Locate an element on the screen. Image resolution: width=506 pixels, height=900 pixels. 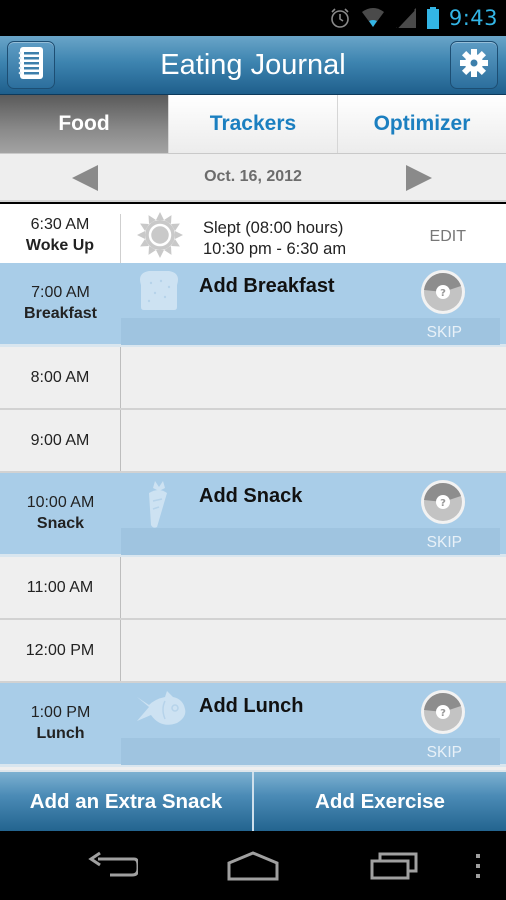
meal-content: Add Breakfast ? SKIP is located at coordinates (313, 304).